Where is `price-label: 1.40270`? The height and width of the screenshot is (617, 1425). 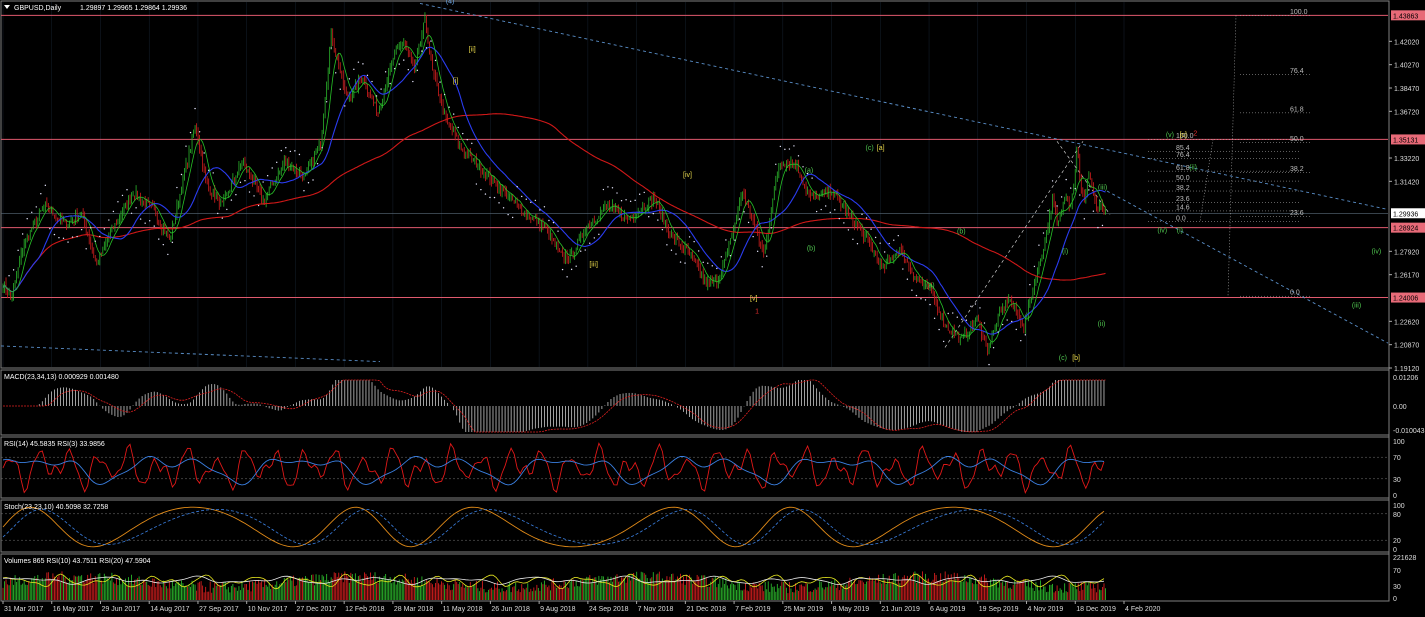
price-label: 1.40270 is located at coordinates (1406, 66).